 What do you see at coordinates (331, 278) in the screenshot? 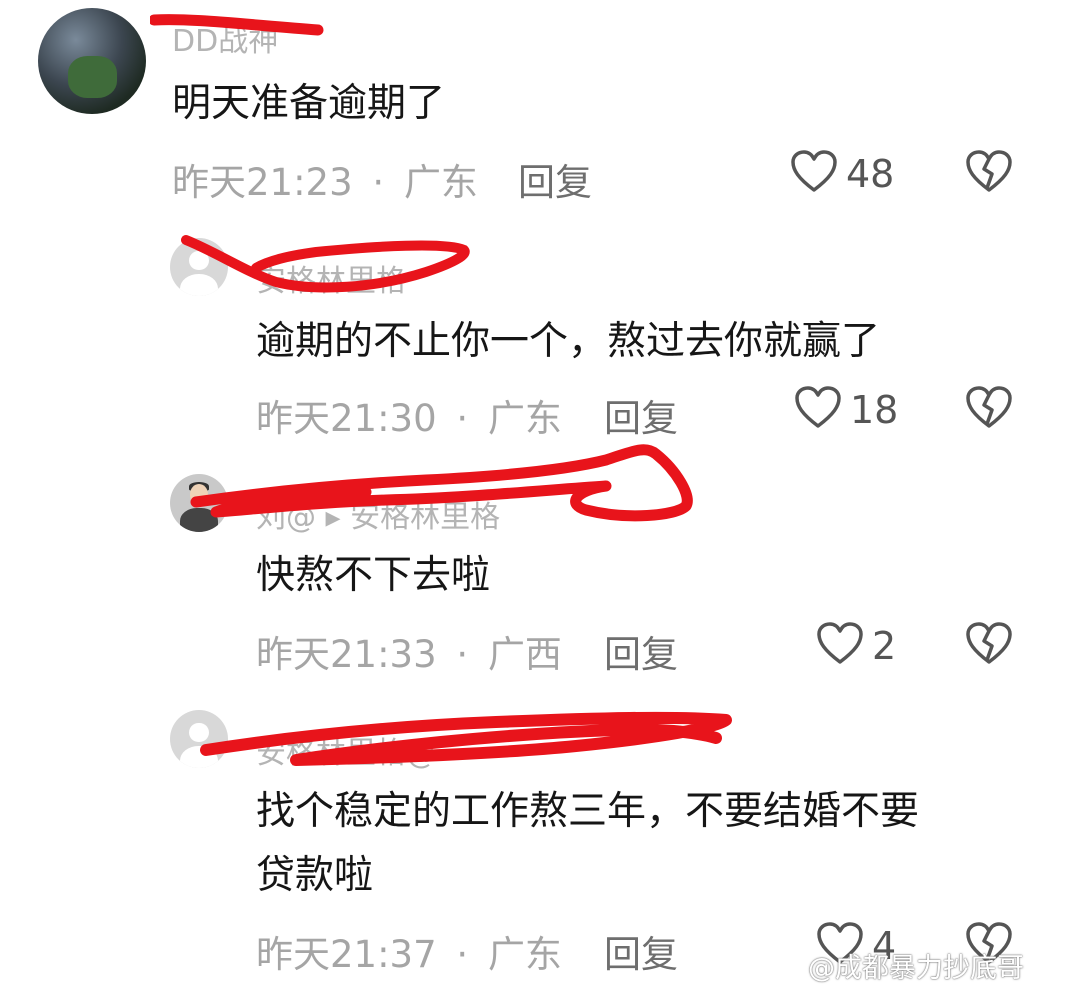
I see `username: 安格林里格` at bounding box center [331, 278].